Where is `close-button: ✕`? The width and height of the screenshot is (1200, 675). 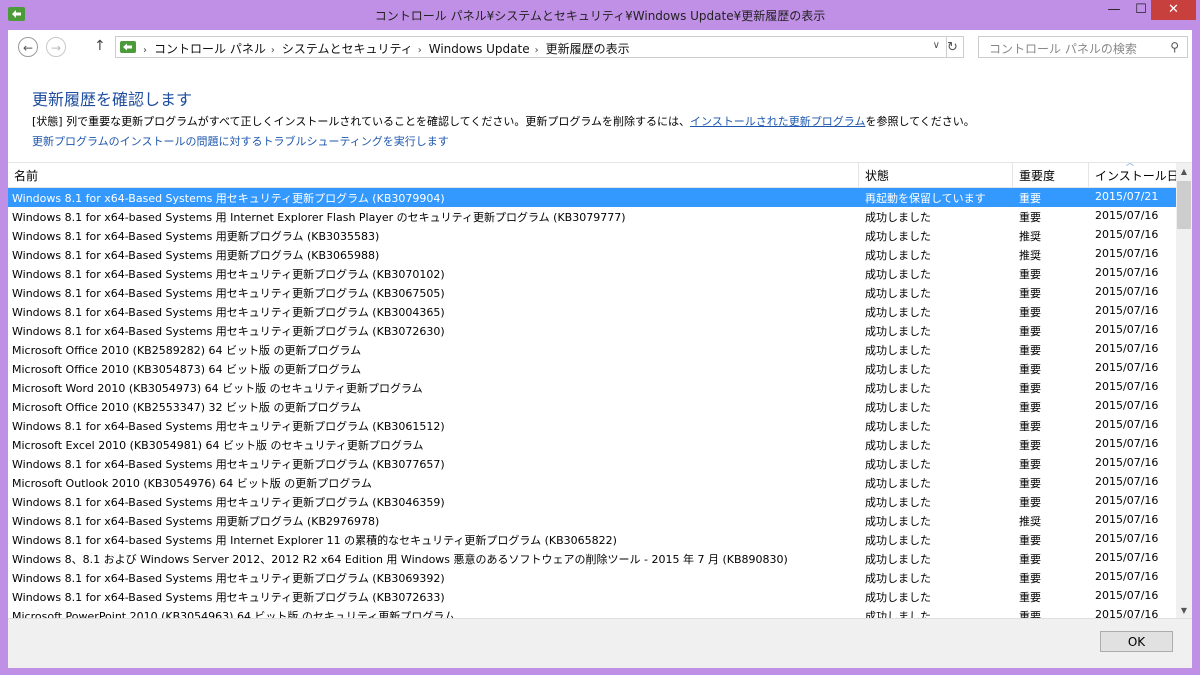
close-button: ✕ is located at coordinates (1173, 10).